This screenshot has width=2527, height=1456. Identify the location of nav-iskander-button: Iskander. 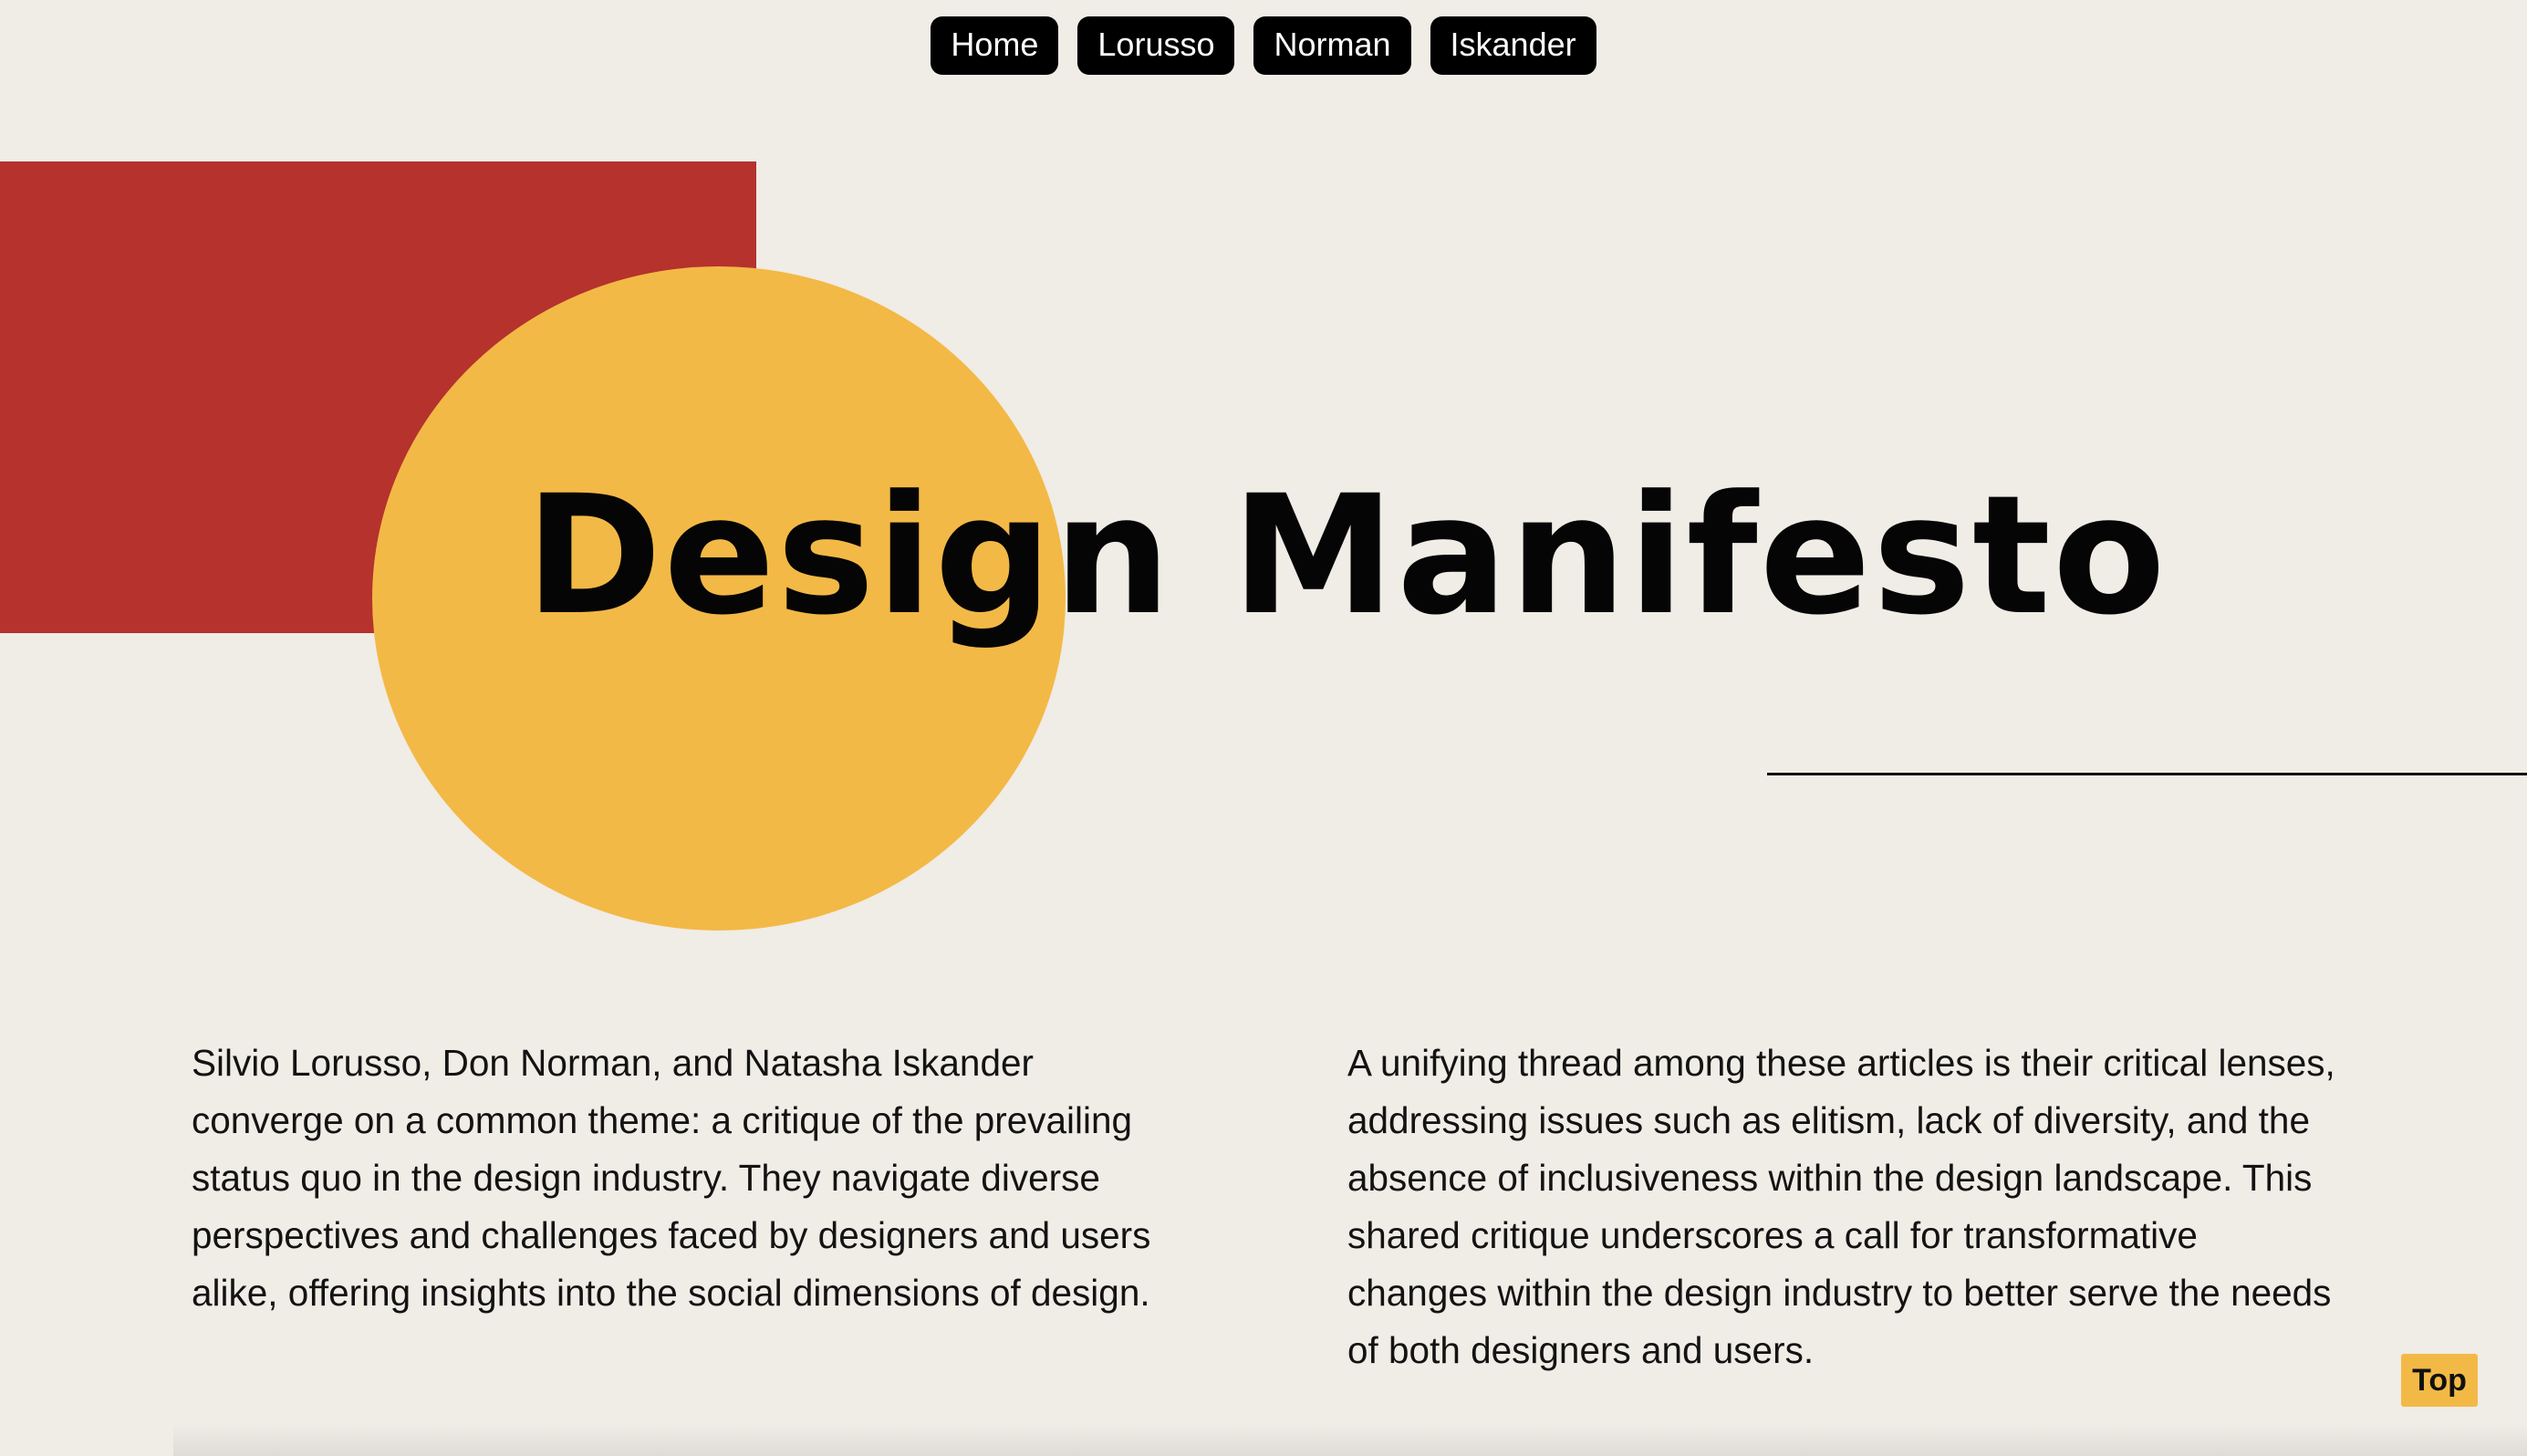
(1513, 46).